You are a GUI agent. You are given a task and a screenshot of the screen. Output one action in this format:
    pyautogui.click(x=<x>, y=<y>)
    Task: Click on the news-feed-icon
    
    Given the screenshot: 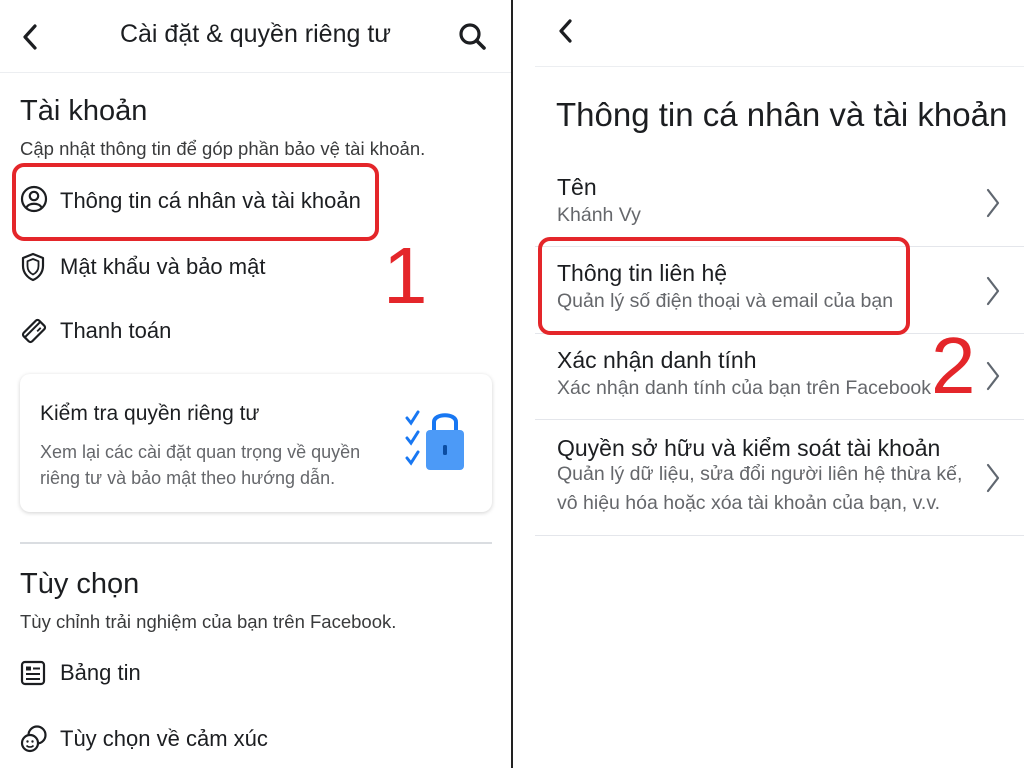 What is the action you would take?
    pyautogui.click(x=33, y=673)
    